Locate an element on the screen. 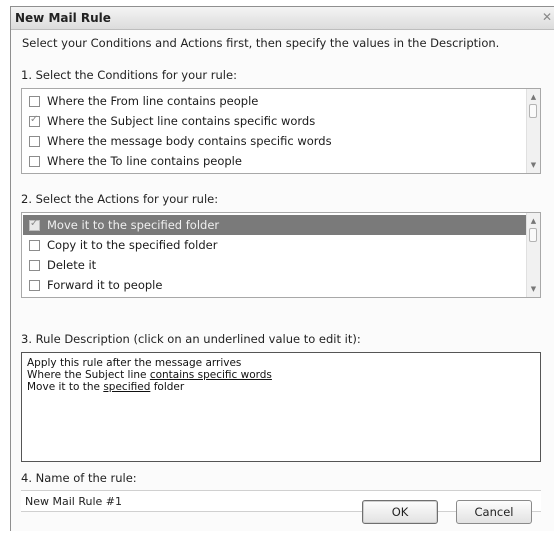  action-label: Forward it to people is located at coordinates (105, 285).